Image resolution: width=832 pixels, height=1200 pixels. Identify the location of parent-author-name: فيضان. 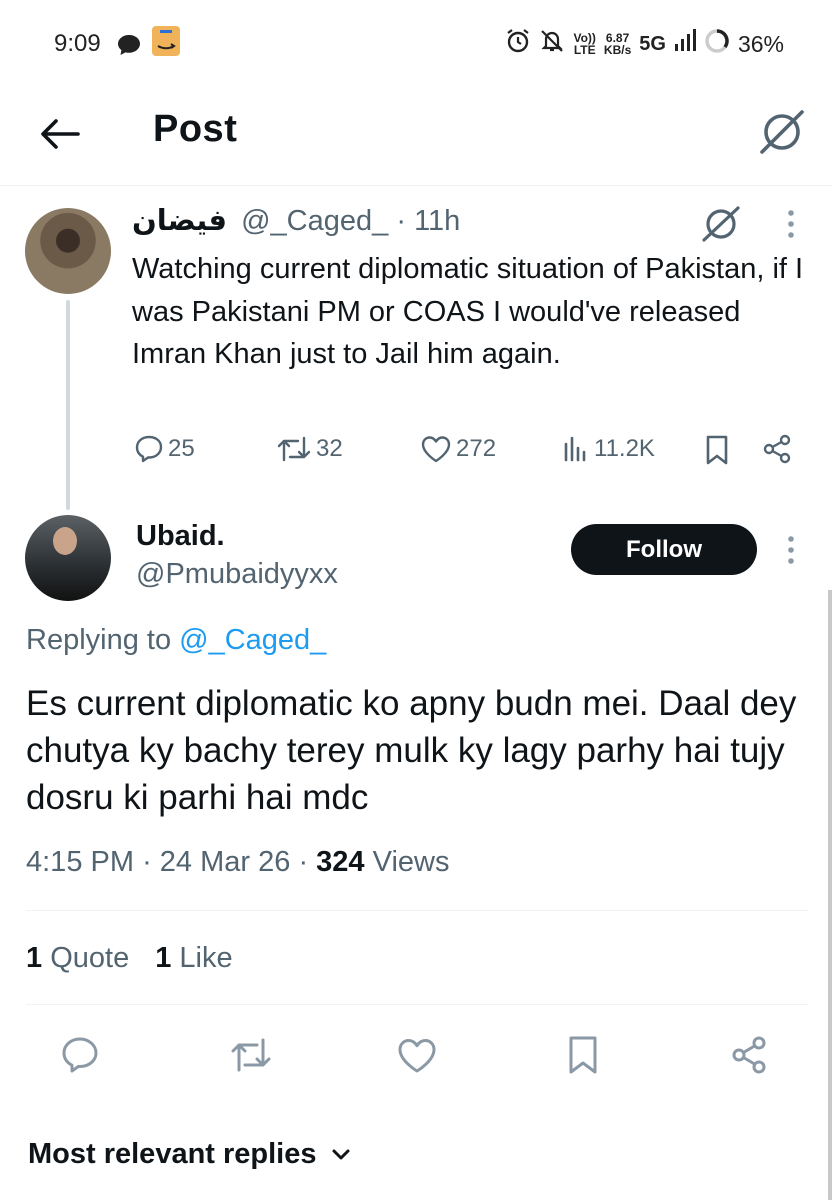
(179, 221).